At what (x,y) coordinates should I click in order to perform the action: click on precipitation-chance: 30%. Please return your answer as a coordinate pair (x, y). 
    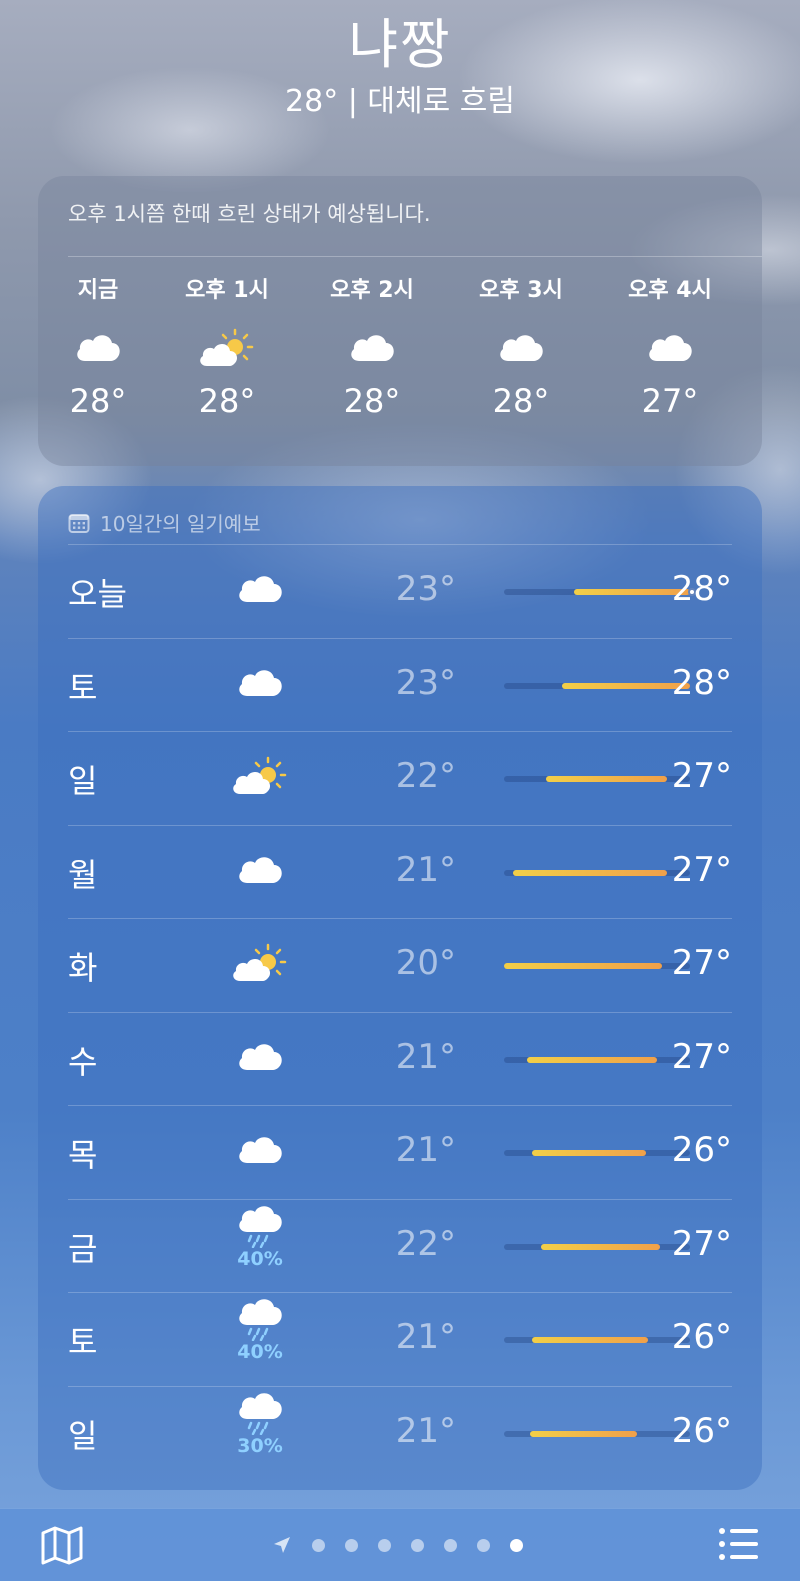
    Looking at the image, I should click on (260, 1445).